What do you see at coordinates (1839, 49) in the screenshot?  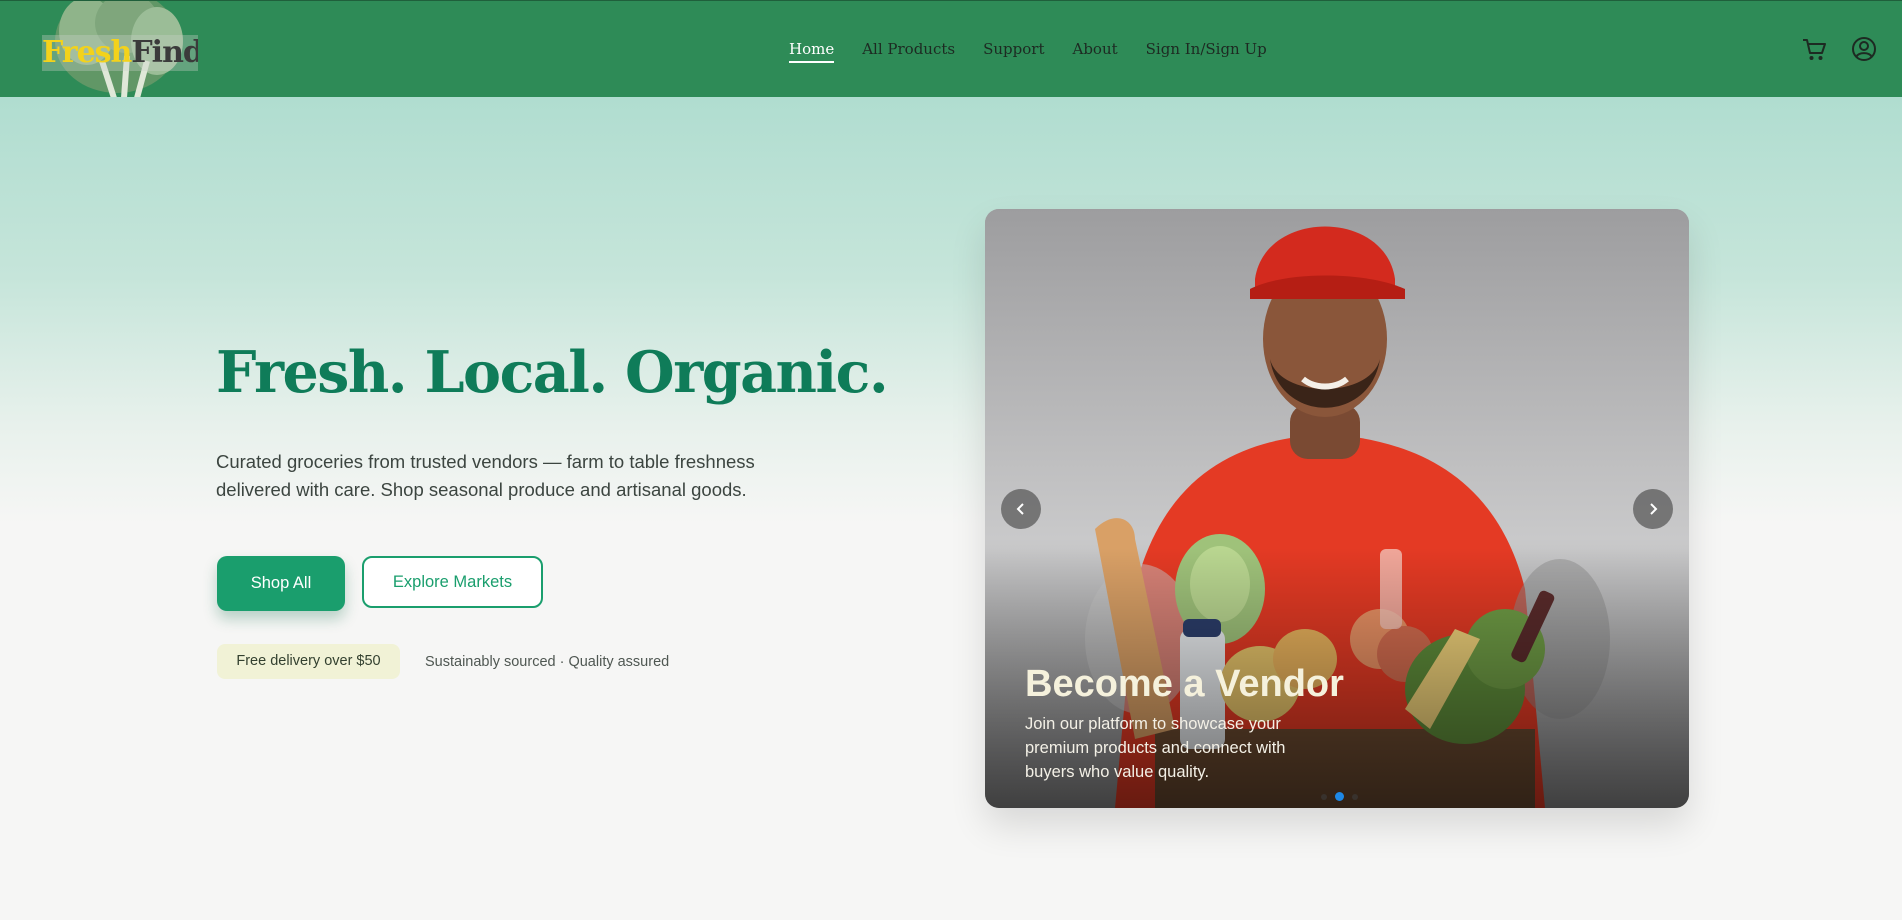 I see `nav-icons` at bounding box center [1839, 49].